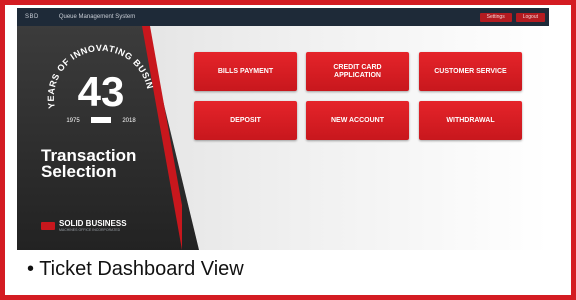 The height and width of the screenshot is (300, 576). I want to click on page-title: Transaction Selection, so click(111, 164).